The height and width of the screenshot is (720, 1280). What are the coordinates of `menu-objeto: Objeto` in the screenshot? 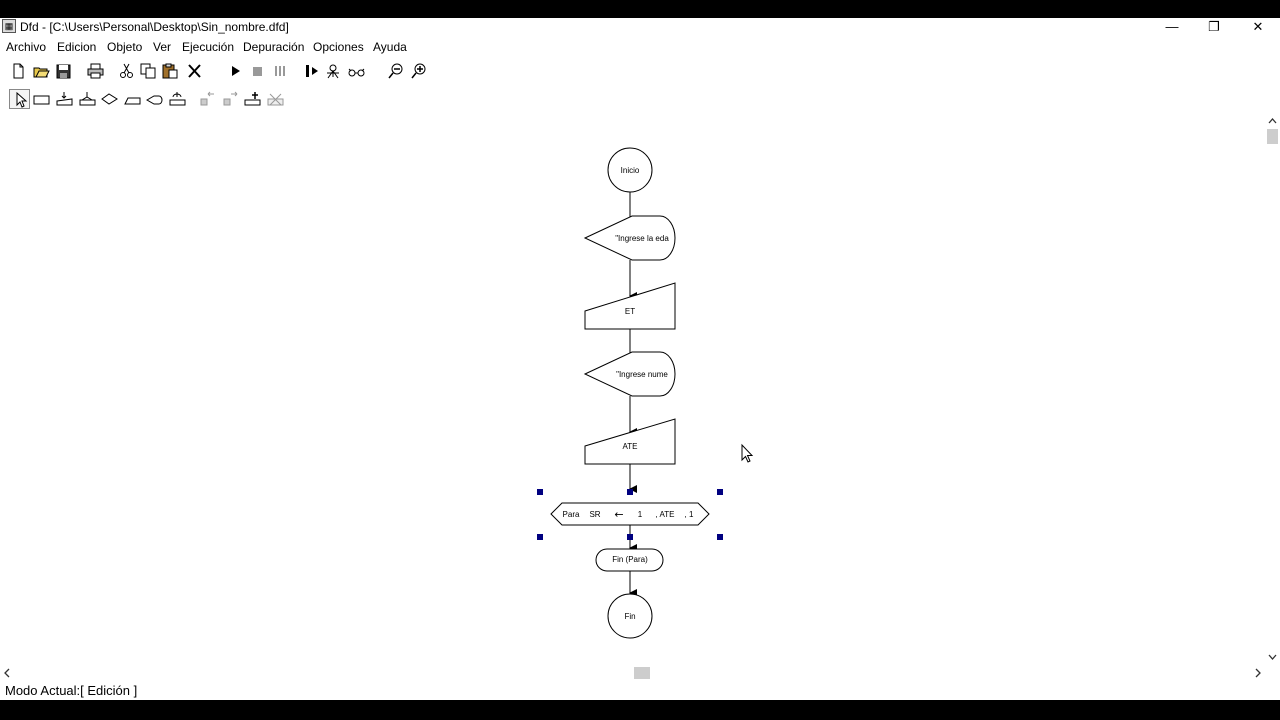 It's located at (124, 47).